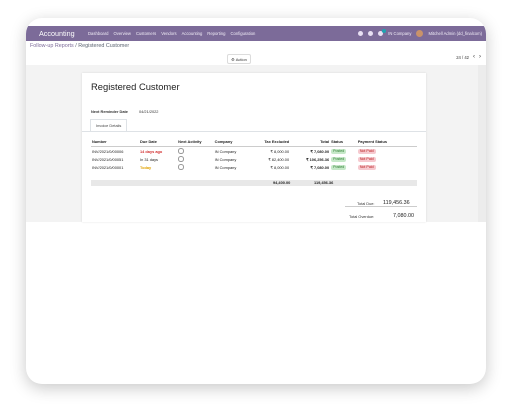 This screenshot has height=416, width=512. I want to click on bug-icon, so click(361, 33).